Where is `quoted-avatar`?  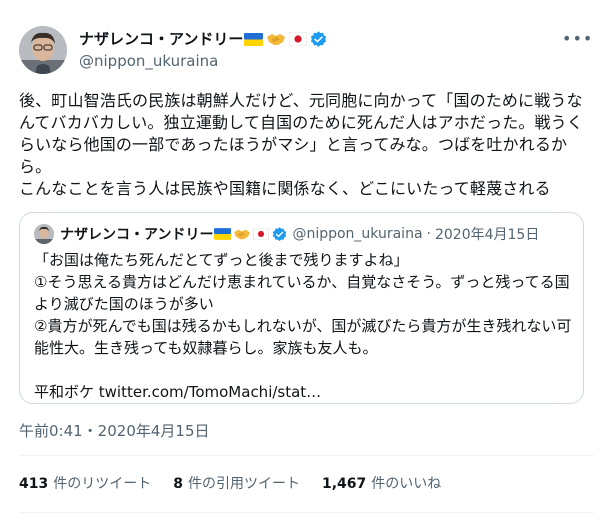 quoted-avatar is located at coordinates (44, 234).